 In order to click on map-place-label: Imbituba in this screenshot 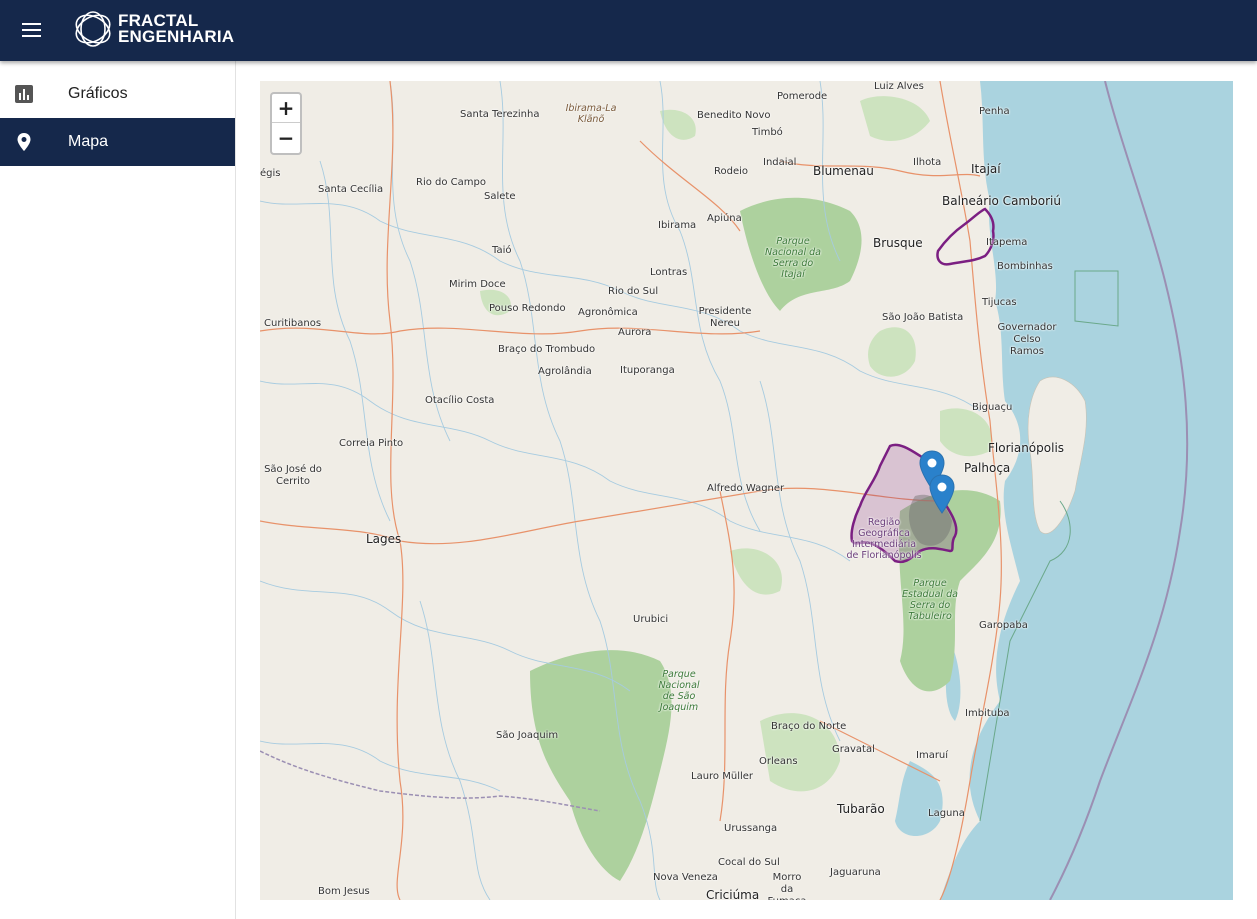, I will do `click(987, 713)`.